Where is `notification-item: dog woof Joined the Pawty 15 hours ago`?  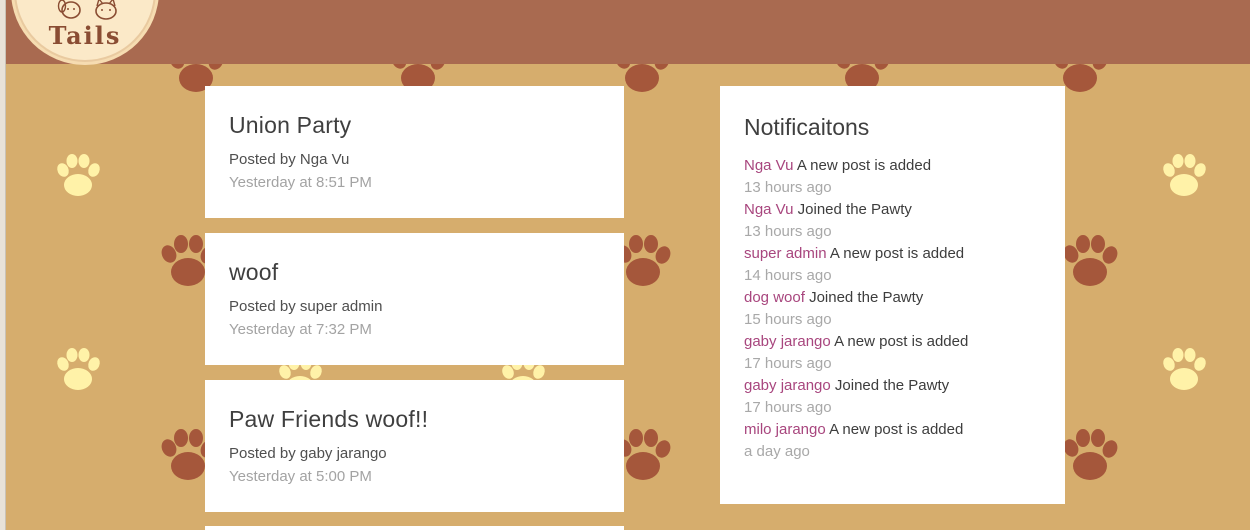
notification-item: dog woof Joined the Pawty 15 hours ago is located at coordinates (892, 309).